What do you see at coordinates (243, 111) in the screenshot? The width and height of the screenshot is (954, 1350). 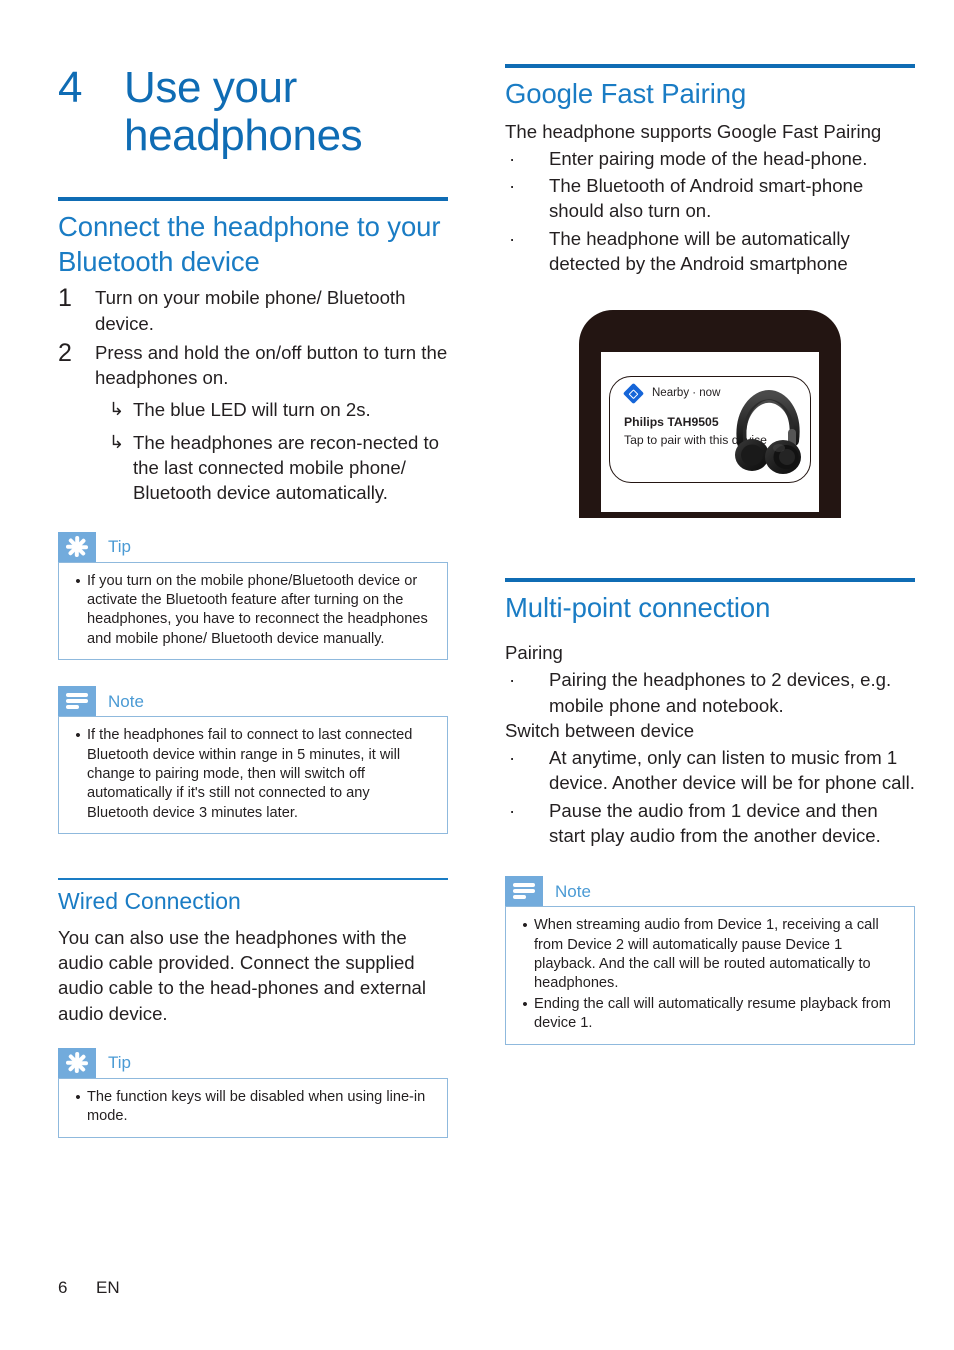 I see `chapter-title-text: Use your headphones` at bounding box center [243, 111].